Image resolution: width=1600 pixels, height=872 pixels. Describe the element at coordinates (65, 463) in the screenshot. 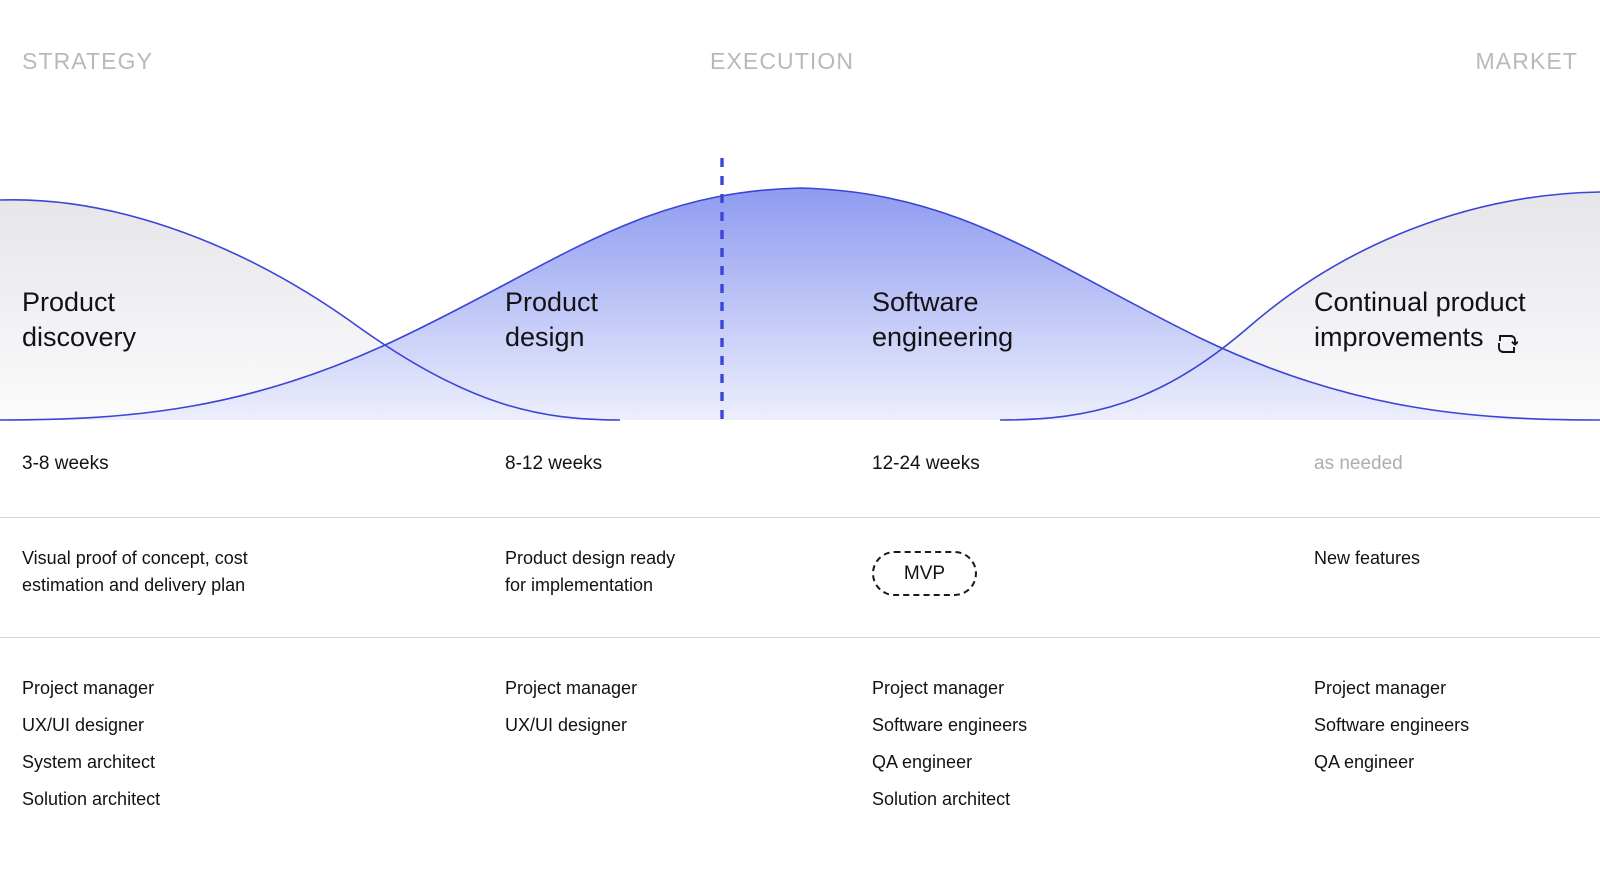

I see `duration-discovery: 3-8 weeks` at that location.